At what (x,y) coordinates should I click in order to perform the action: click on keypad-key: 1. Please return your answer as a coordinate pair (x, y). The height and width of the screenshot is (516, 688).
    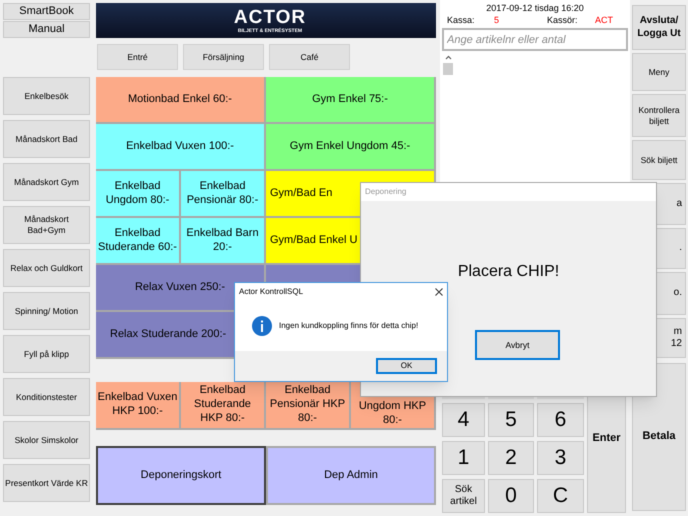
    Looking at the image, I should click on (463, 458).